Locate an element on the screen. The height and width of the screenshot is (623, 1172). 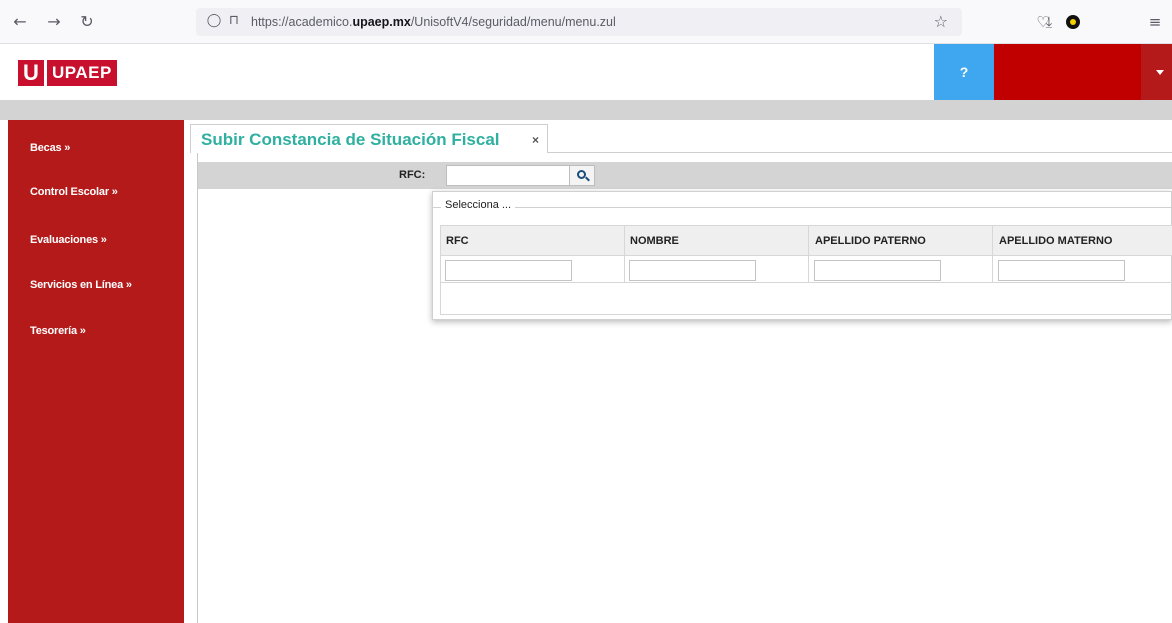
reload-icon: ↻ is located at coordinates (87, 22).